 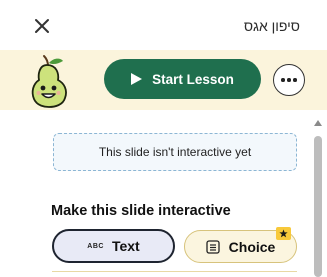 What do you see at coordinates (289, 80) in the screenshot?
I see `more-options-button` at bounding box center [289, 80].